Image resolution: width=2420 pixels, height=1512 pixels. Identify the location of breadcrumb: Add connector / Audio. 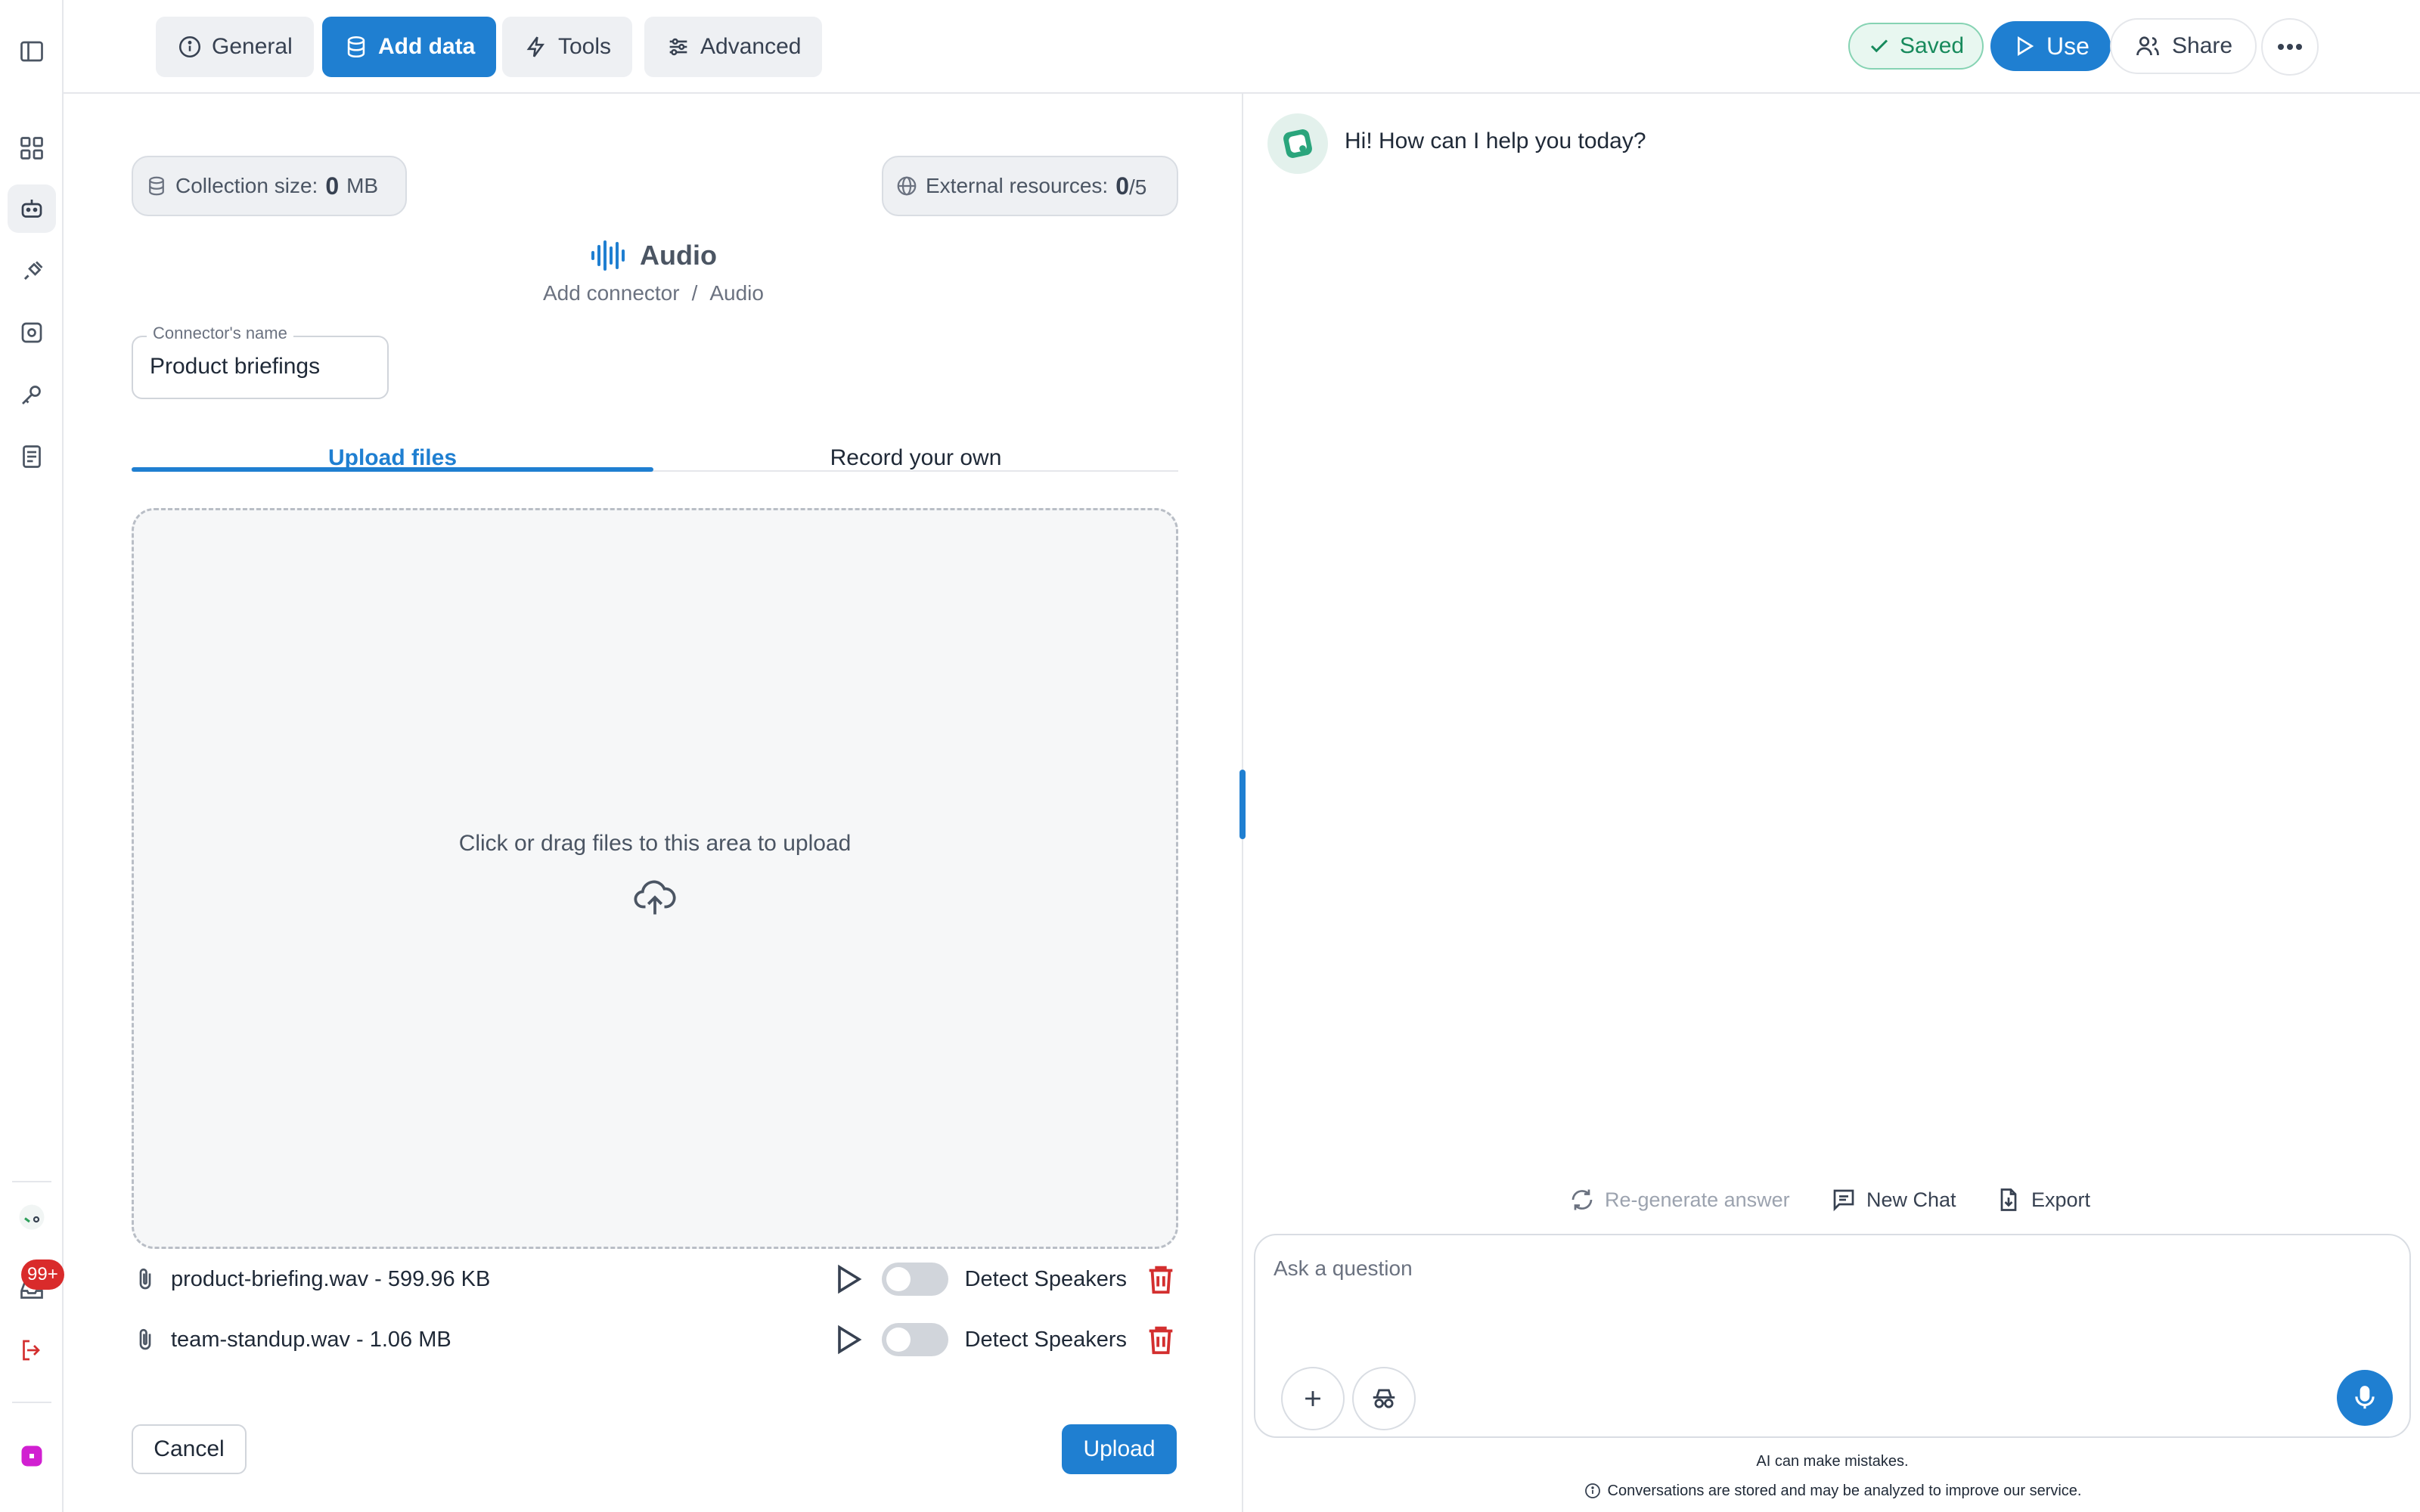
(653, 293).